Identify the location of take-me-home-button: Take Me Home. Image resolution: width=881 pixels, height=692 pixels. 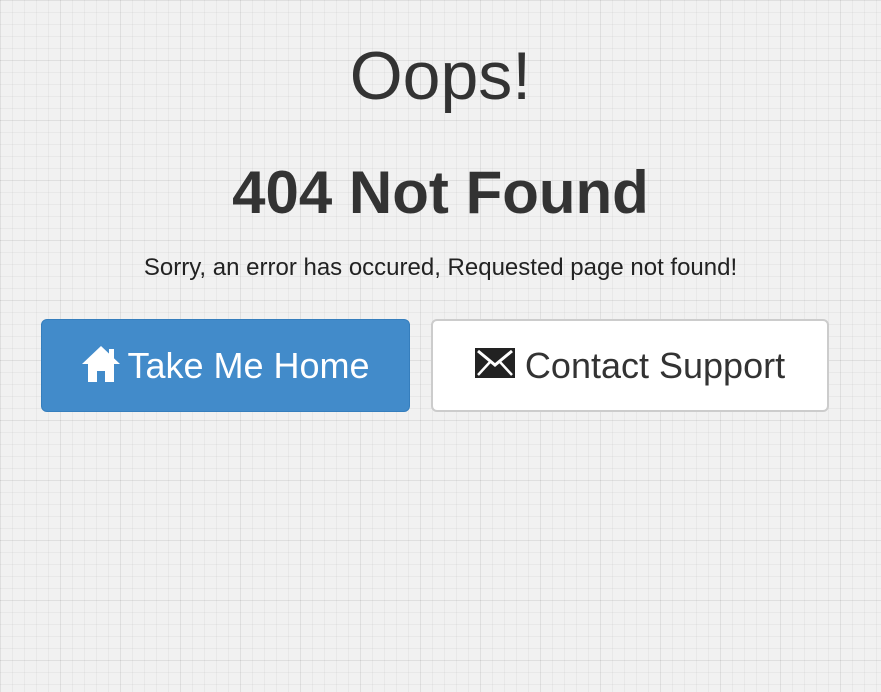
(225, 365).